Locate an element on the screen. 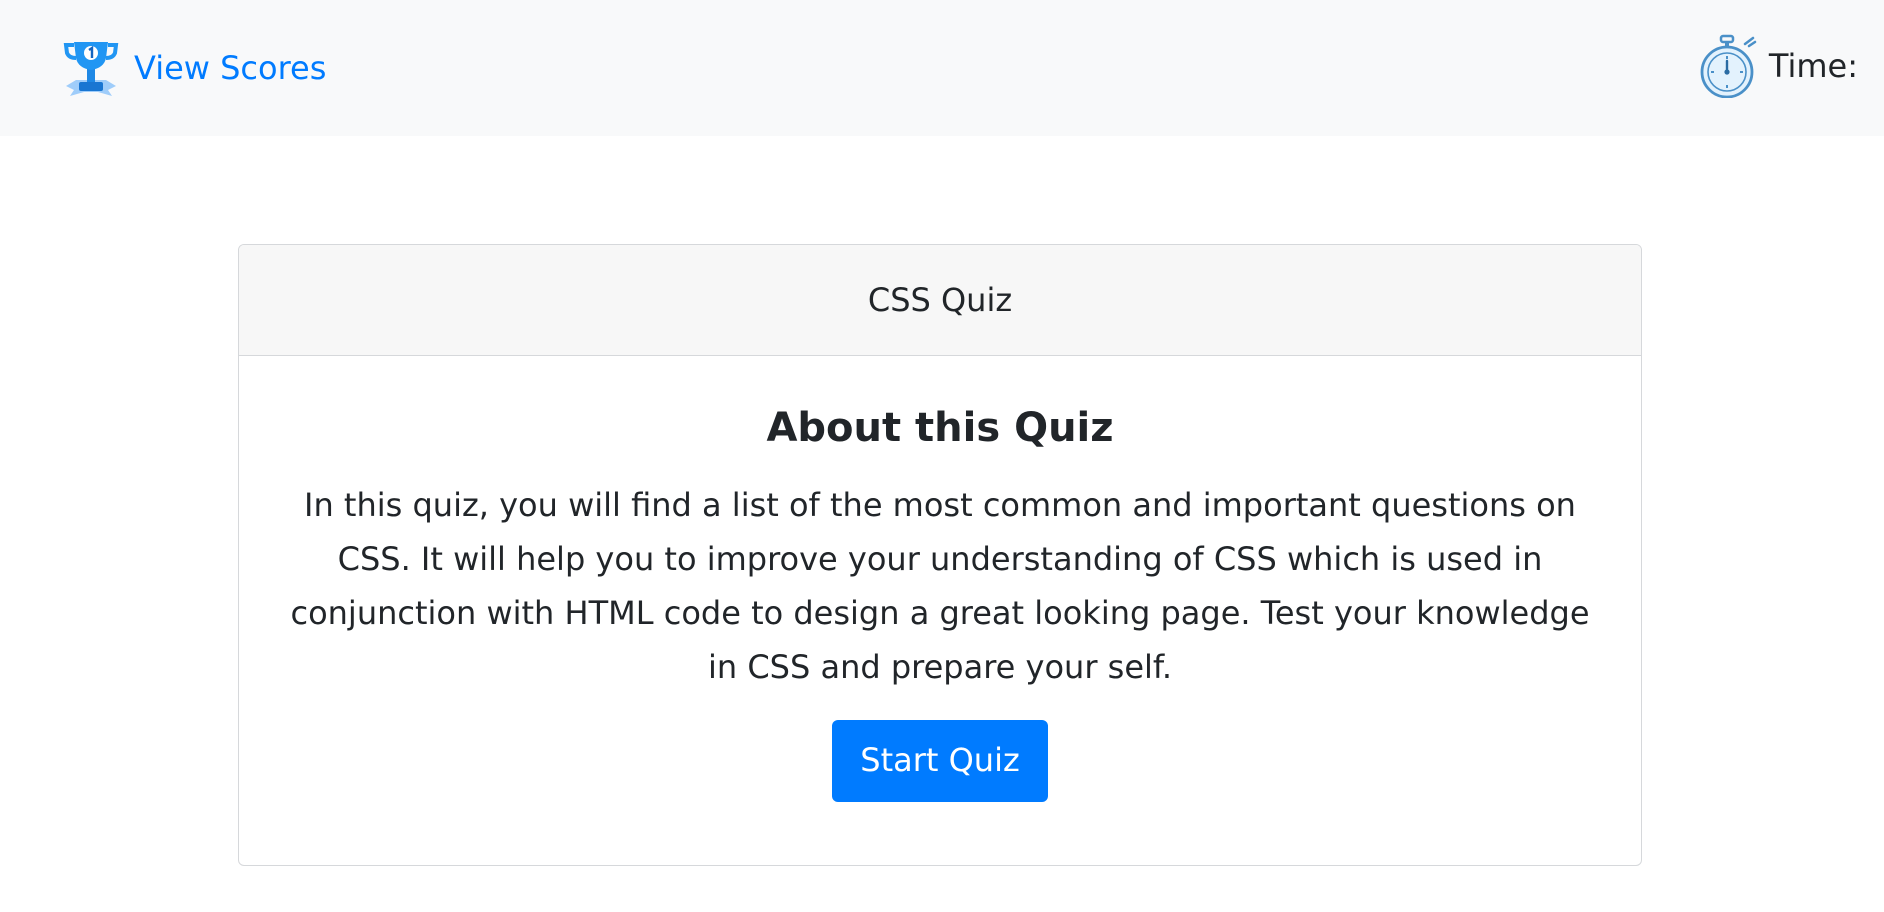 The height and width of the screenshot is (912, 1884). navbar: View Scores Time: is located at coordinates (942, 68).